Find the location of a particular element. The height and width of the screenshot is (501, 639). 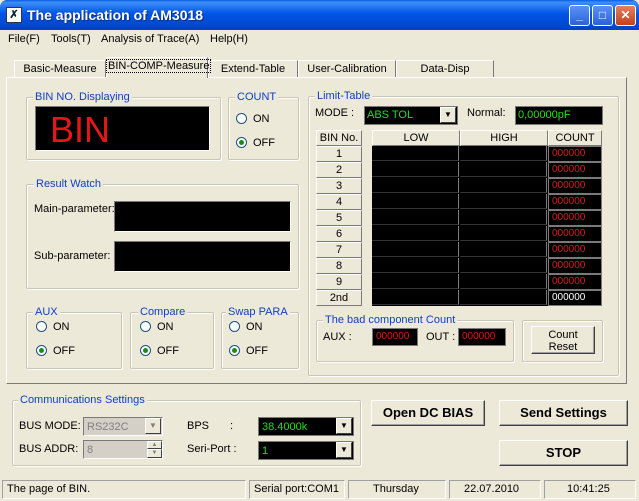

menu-help: Help(H) is located at coordinates (229, 39).